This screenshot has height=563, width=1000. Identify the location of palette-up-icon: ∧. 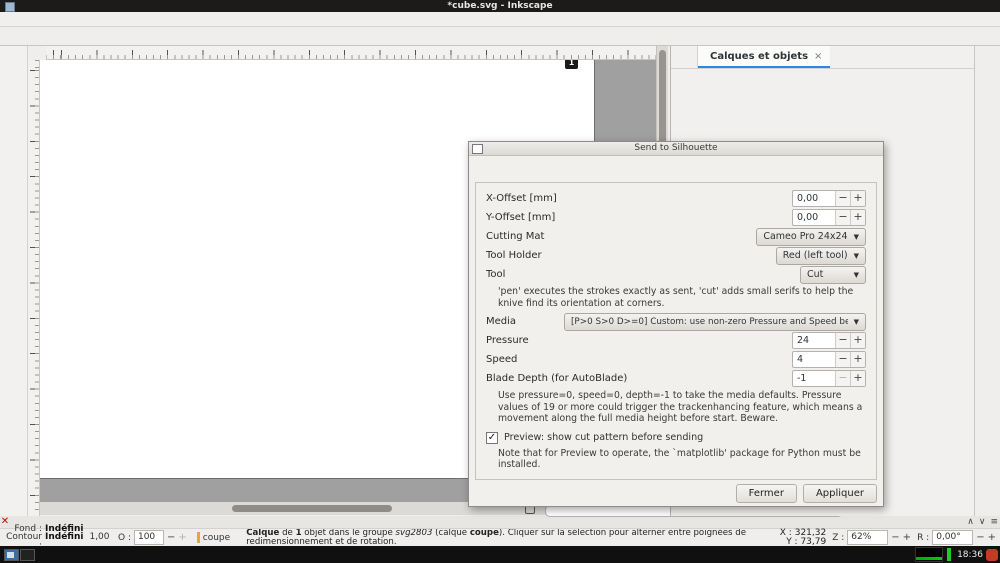
(970, 522).